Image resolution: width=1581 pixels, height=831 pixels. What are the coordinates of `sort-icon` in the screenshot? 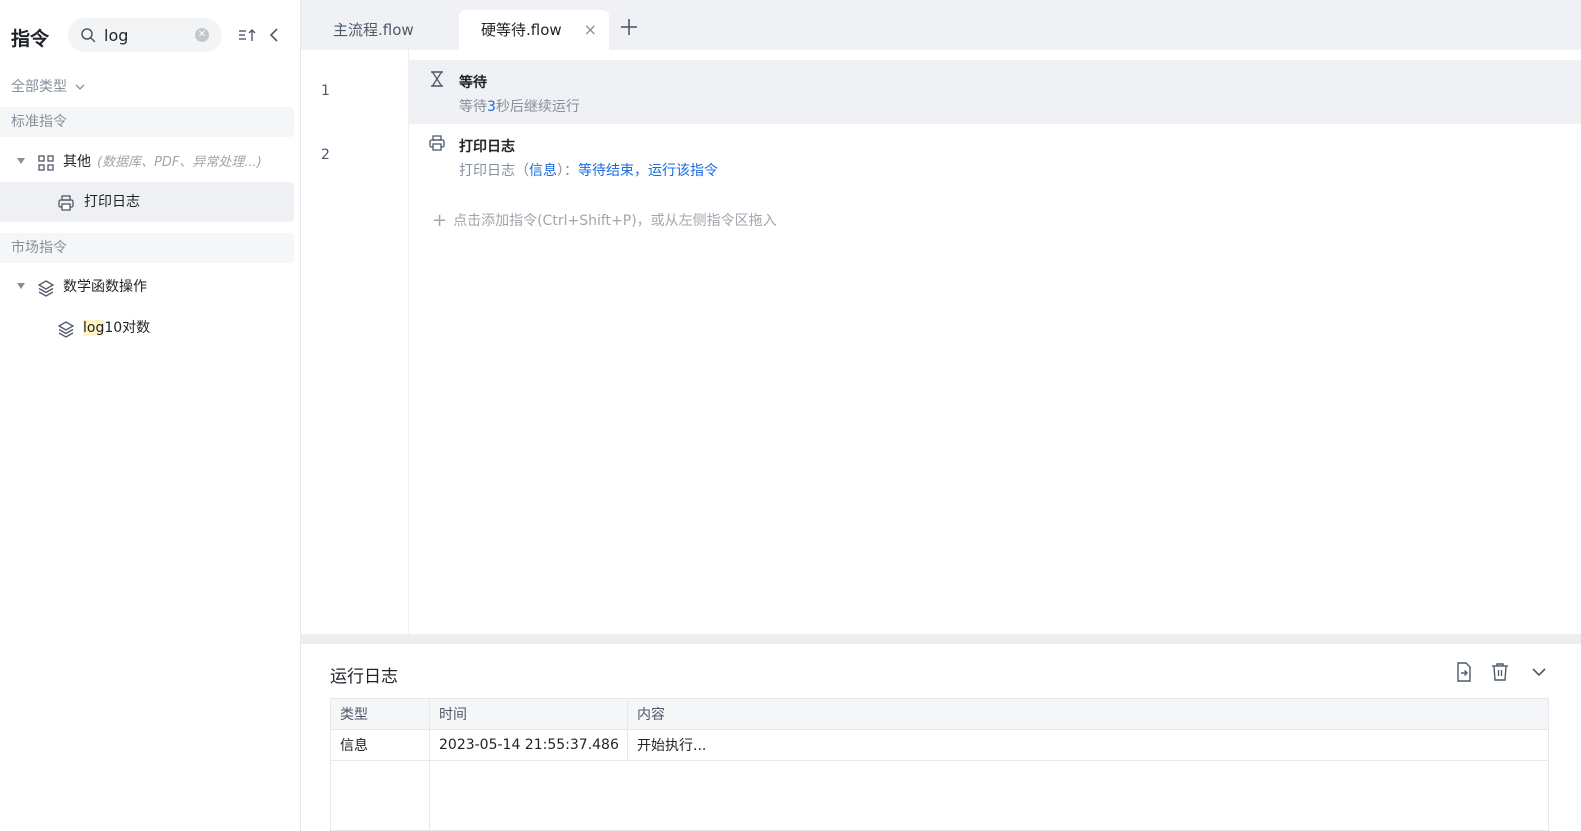 It's located at (247, 35).